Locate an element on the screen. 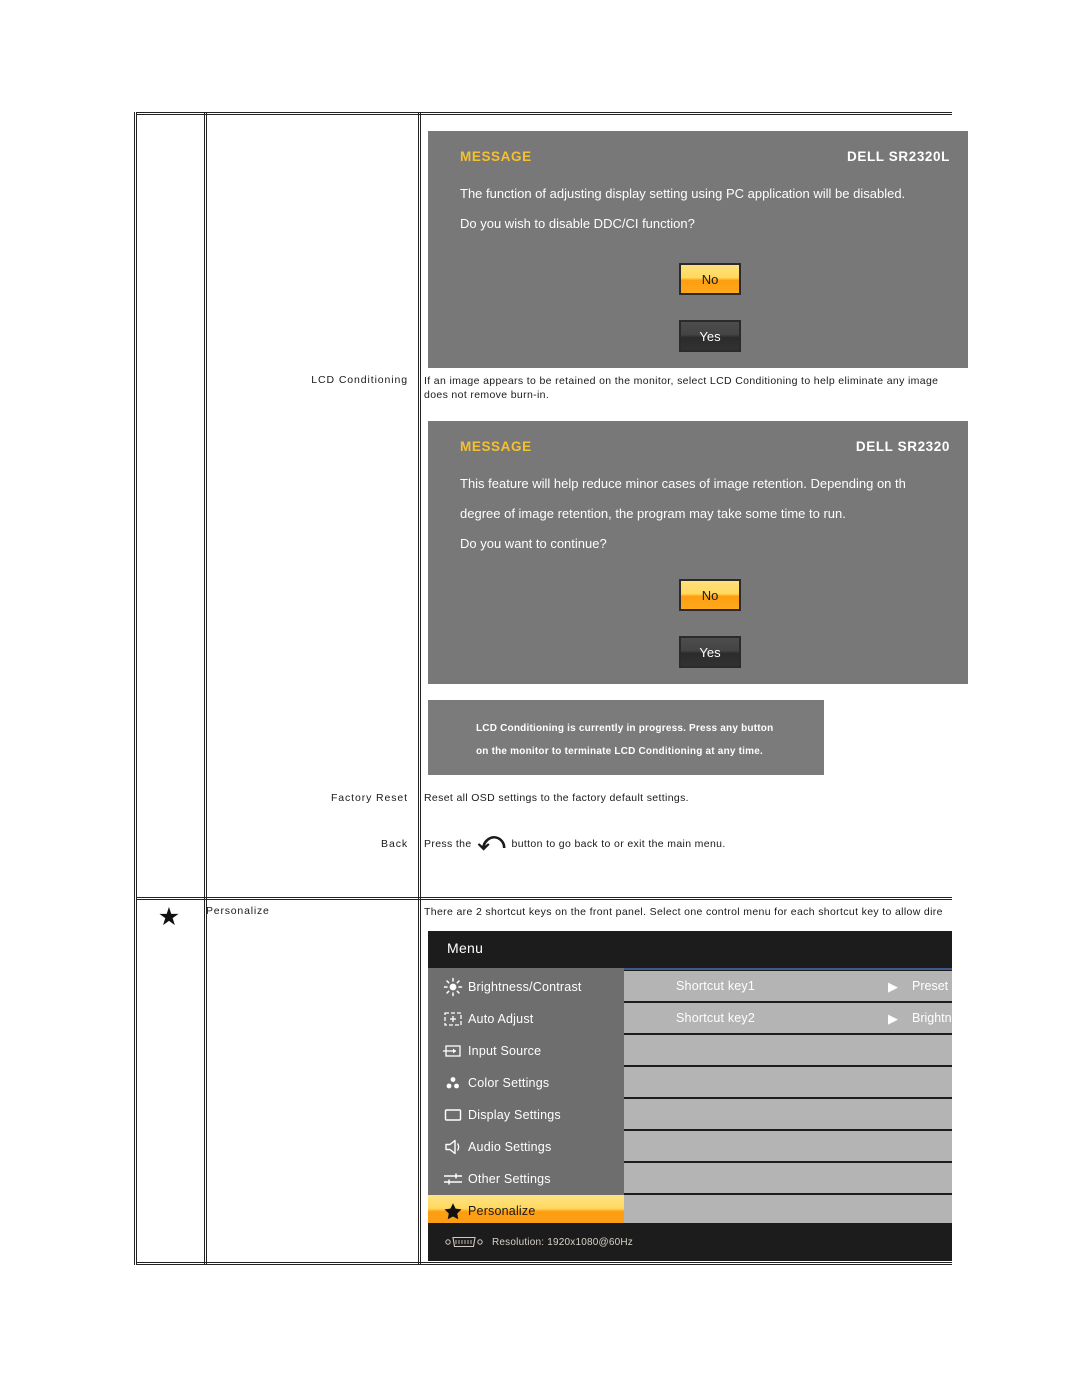  menu-item-label: Brightness/Contrast is located at coordinates (525, 987).